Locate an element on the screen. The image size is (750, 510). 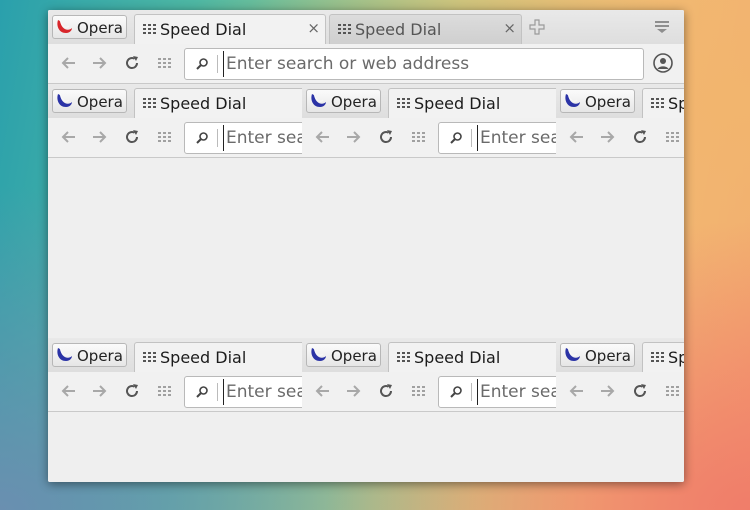
new-tab-plus-icon is located at coordinates (537, 27).